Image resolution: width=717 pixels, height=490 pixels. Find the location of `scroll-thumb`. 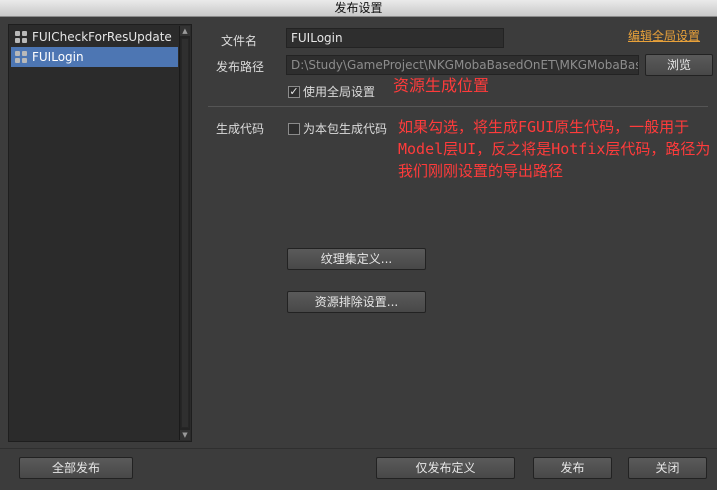

scroll-thumb is located at coordinates (185, 233).